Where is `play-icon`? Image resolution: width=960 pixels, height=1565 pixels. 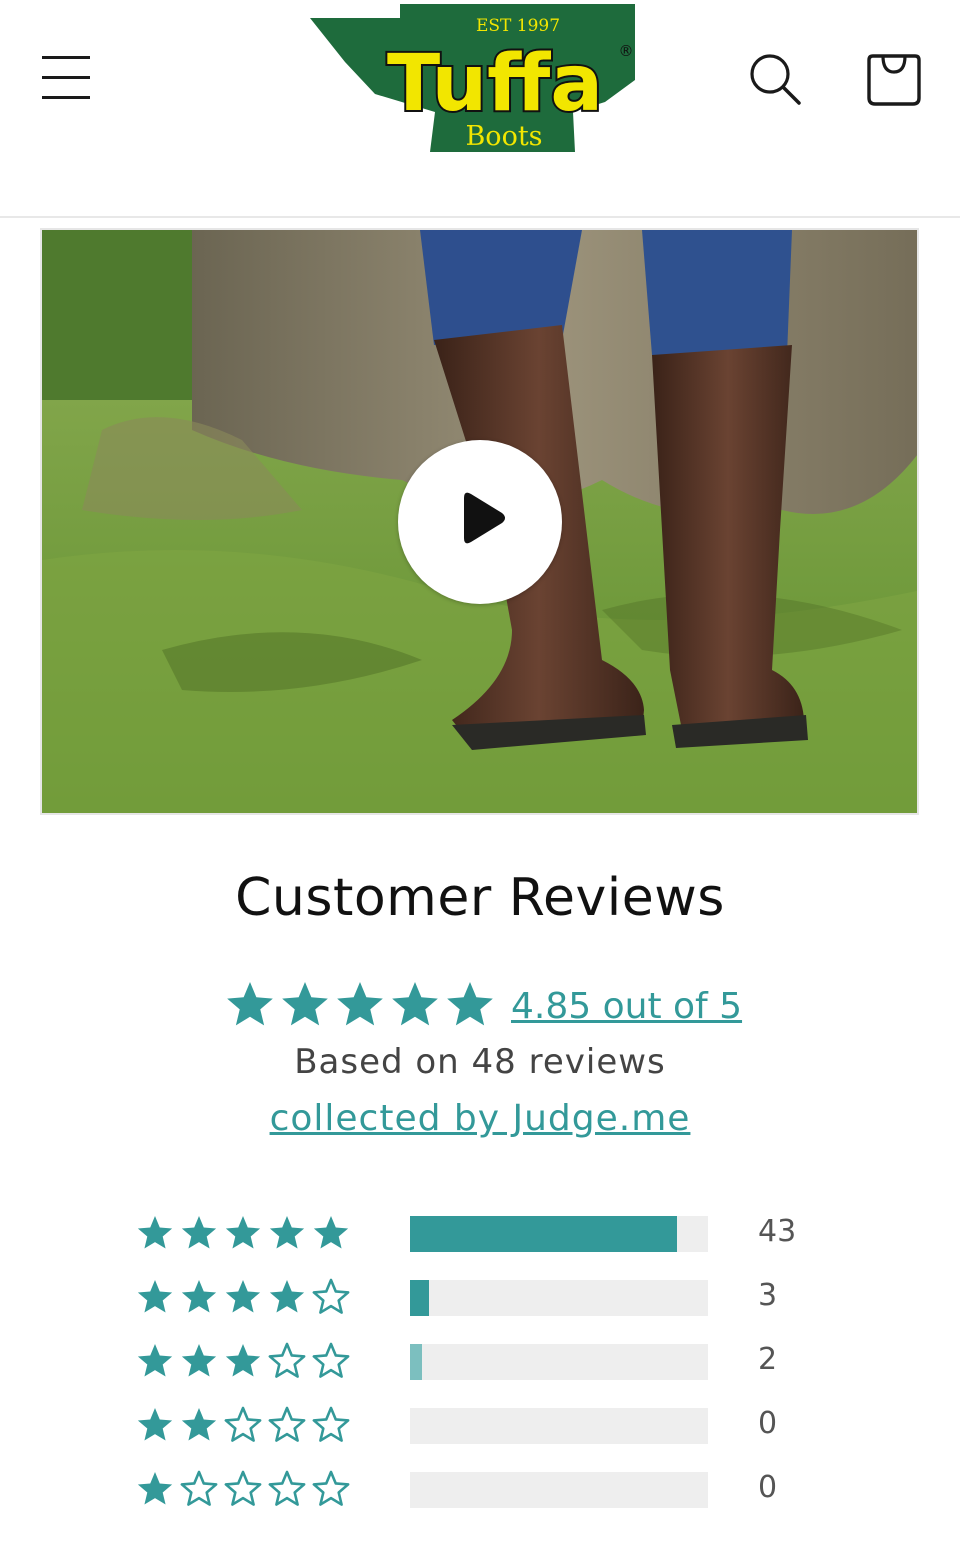 play-icon is located at coordinates (484, 518).